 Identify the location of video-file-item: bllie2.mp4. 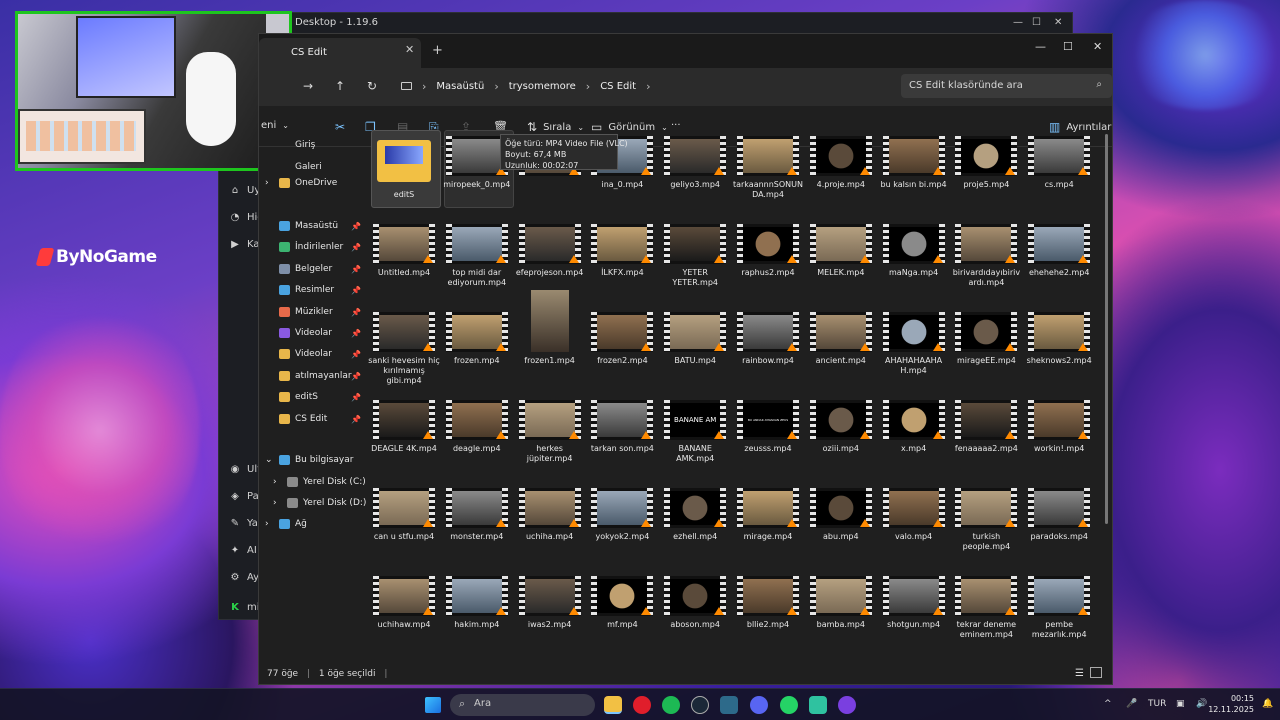
(768, 603).